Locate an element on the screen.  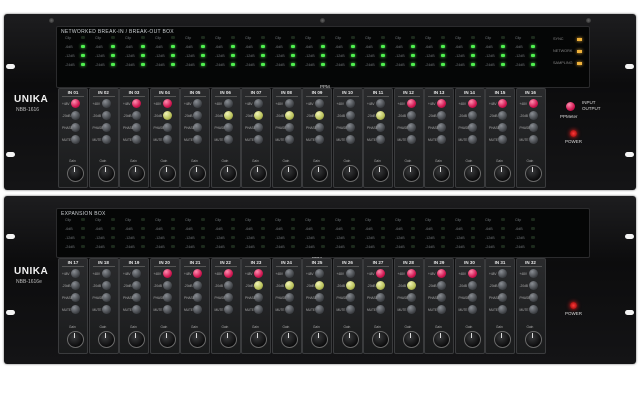
ppmeter-select-button is located at coordinates (570, 106).